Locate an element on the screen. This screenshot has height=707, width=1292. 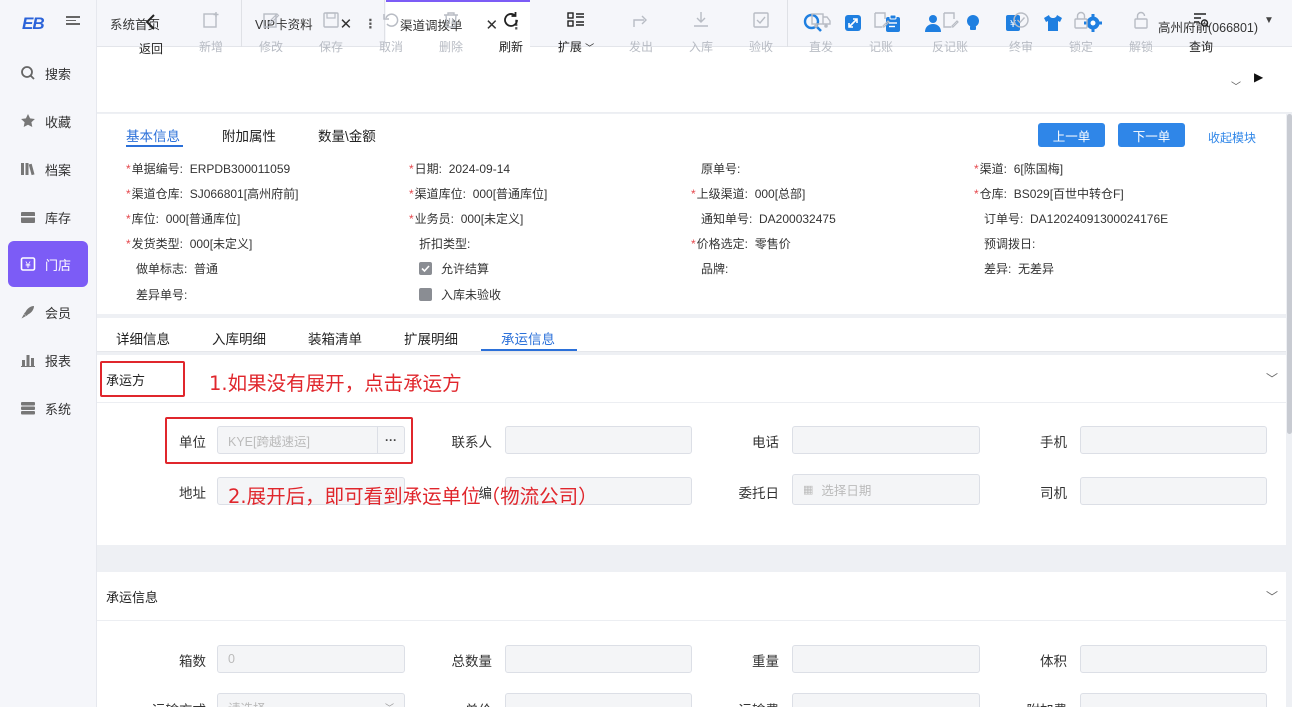
field-order-no: 订单号: DA12024091300024176E is located at coordinates (1076, 219).